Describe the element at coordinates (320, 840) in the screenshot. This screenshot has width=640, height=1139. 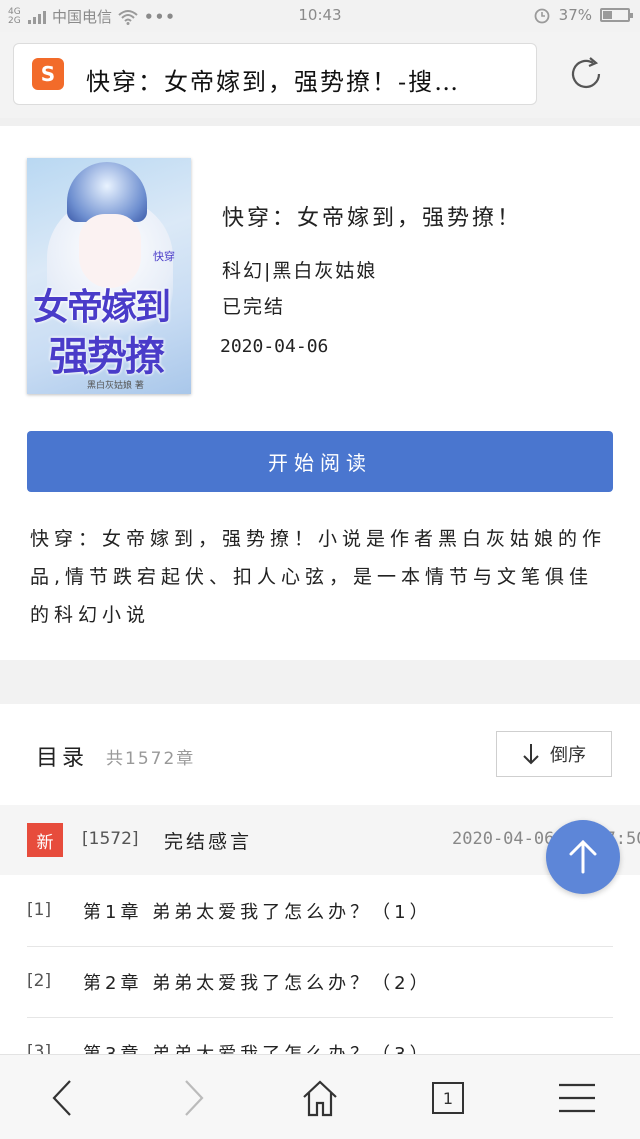
I see `latest-chapter-row: 新 [1572] 完结感言 2020-04-06 08:47:50` at that location.